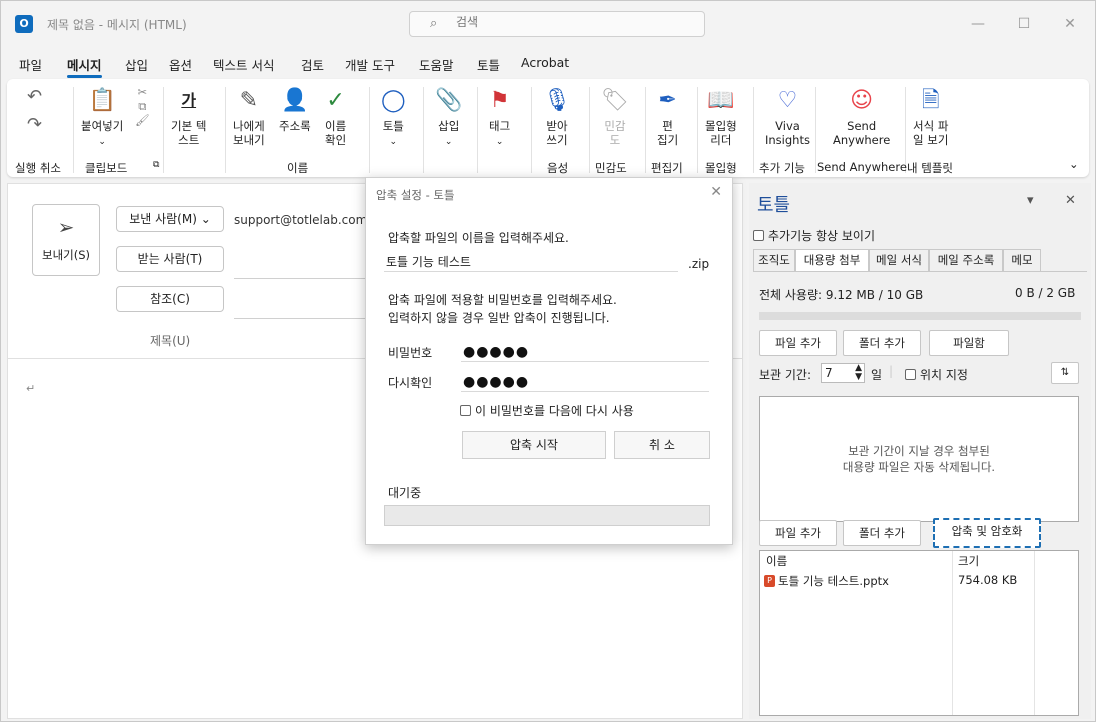  I want to click on set-location-checkbox, so click(910, 374).